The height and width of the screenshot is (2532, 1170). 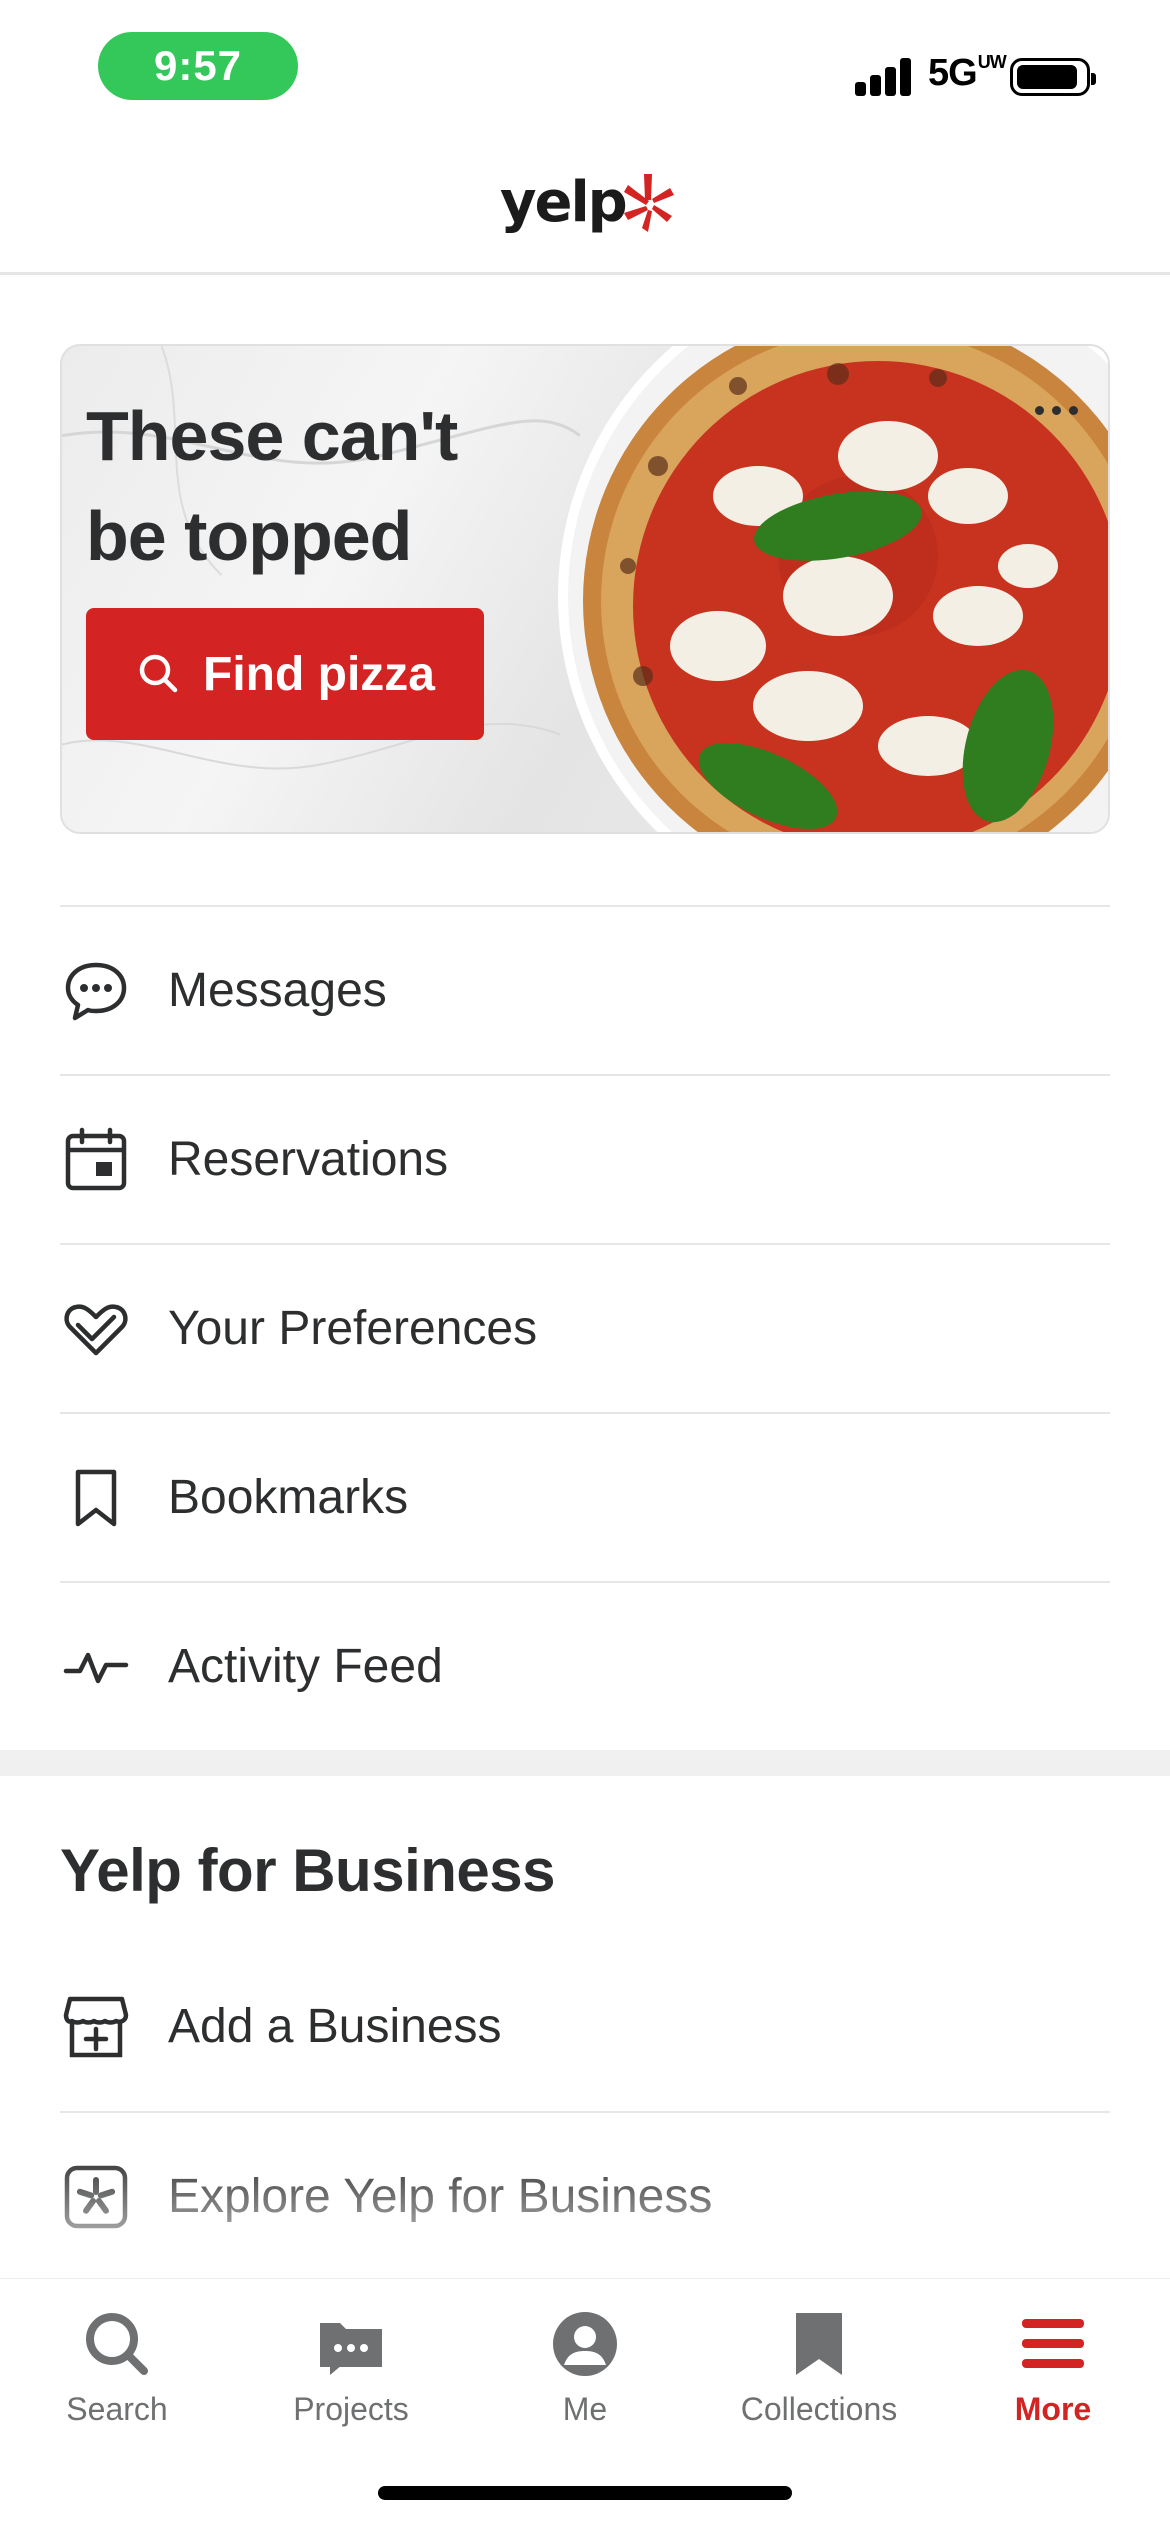 What do you see at coordinates (1053, 2409) in the screenshot?
I see `tab-label: More` at bounding box center [1053, 2409].